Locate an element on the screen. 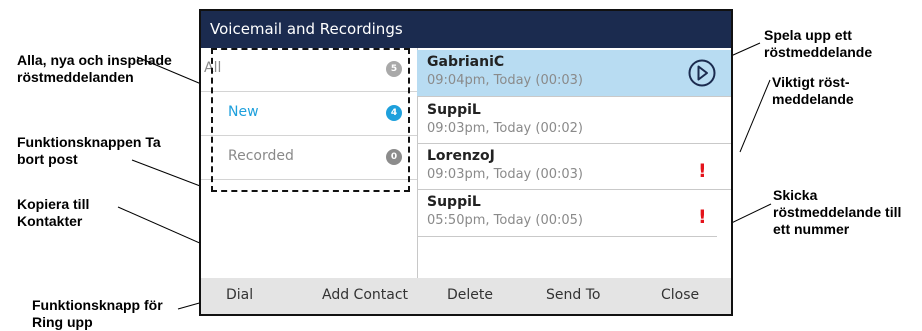 The width and height of the screenshot is (922, 331). send-to-softkey: Send To is located at coordinates (573, 295).